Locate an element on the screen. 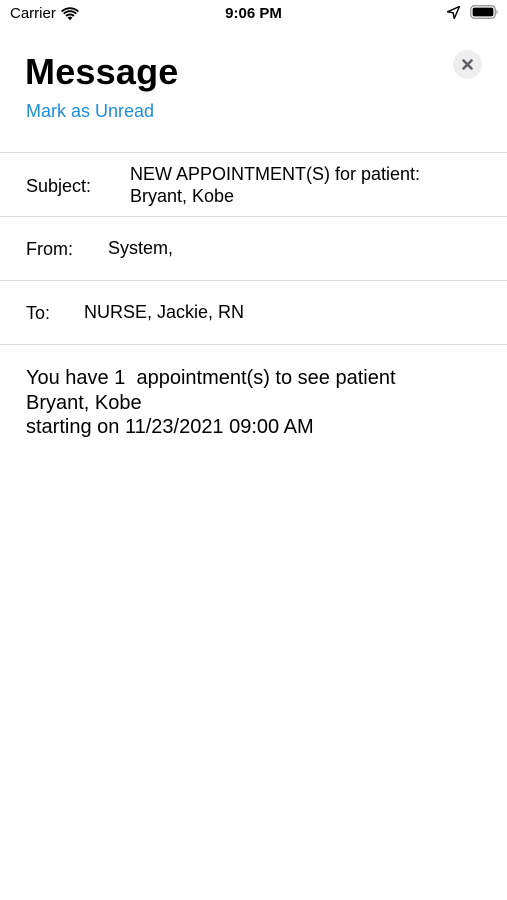  location-icon is located at coordinates (453, 12).